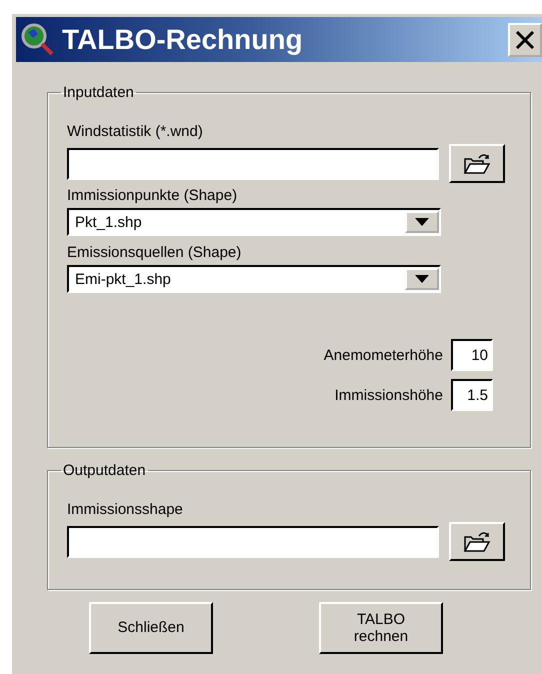 The image size is (542, 674). Describe the element at coordinates (383, 355) in the screenshot. I see `field-label: Anemometerhöhe` at that location.